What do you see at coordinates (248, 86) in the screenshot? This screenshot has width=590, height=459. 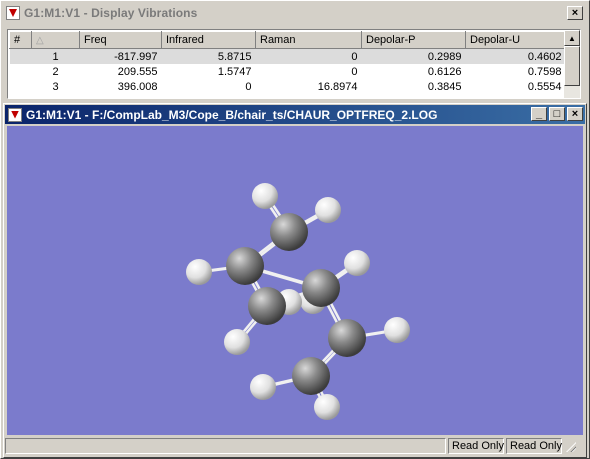 I see `cell-infrared: 0` at bounding box center [248, 86].